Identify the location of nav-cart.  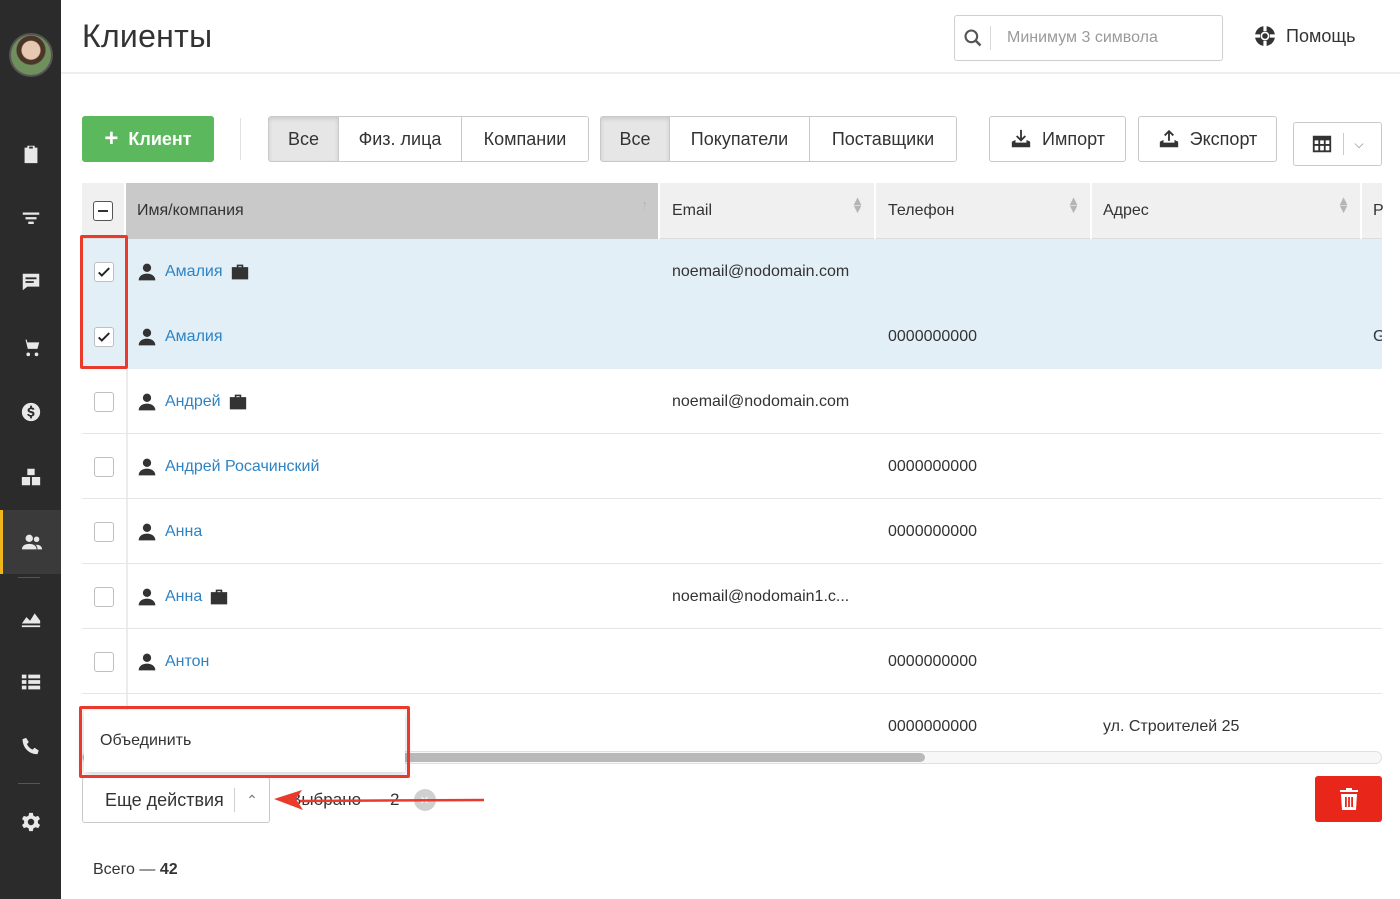
(30, 347).